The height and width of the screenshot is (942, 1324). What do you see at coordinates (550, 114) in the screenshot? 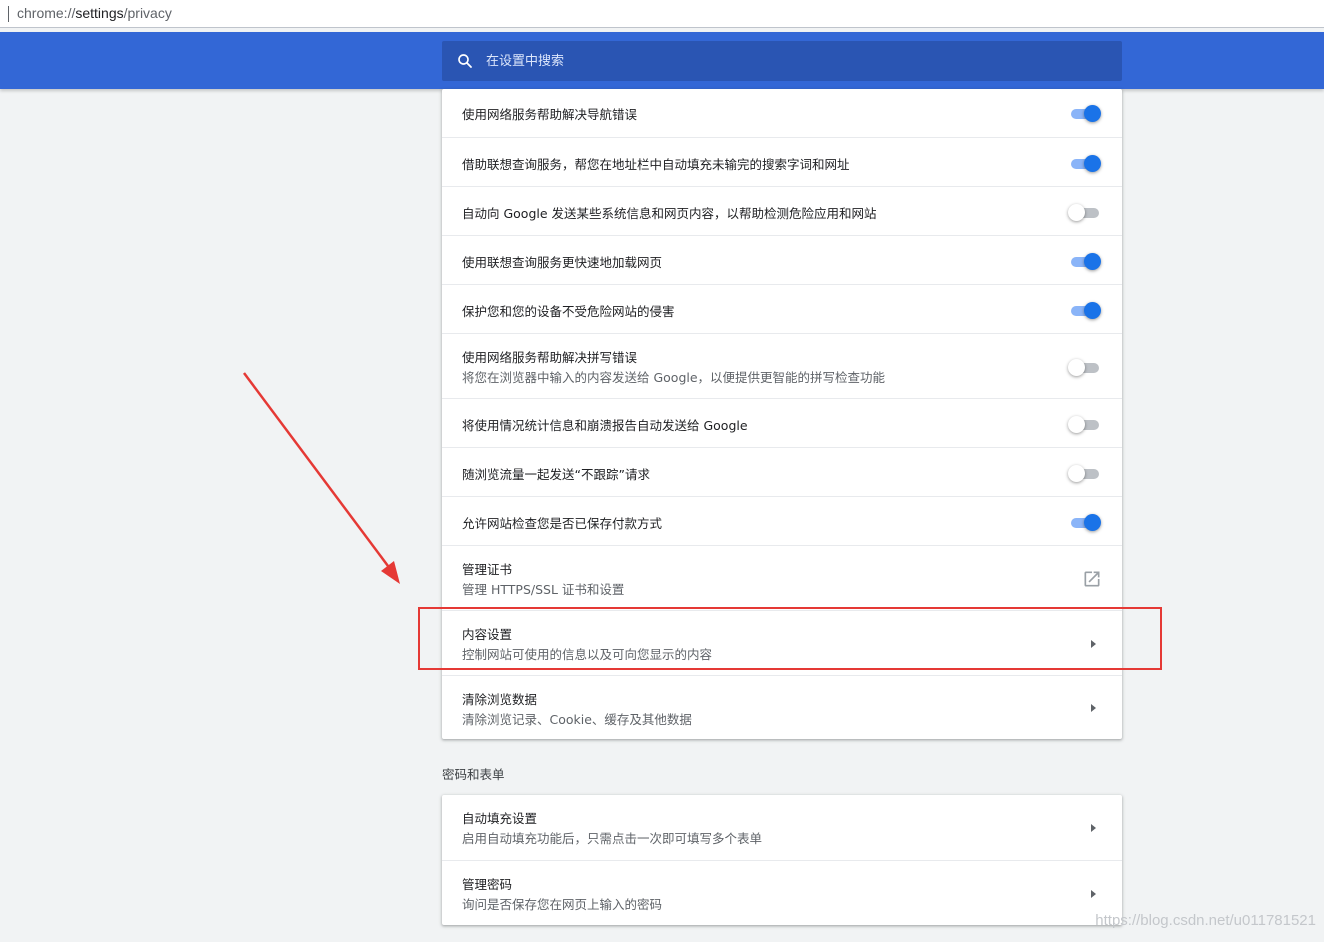
I see `row-label: 使用网络服务帮助解决导航错误` at bounding box center [550, 114].